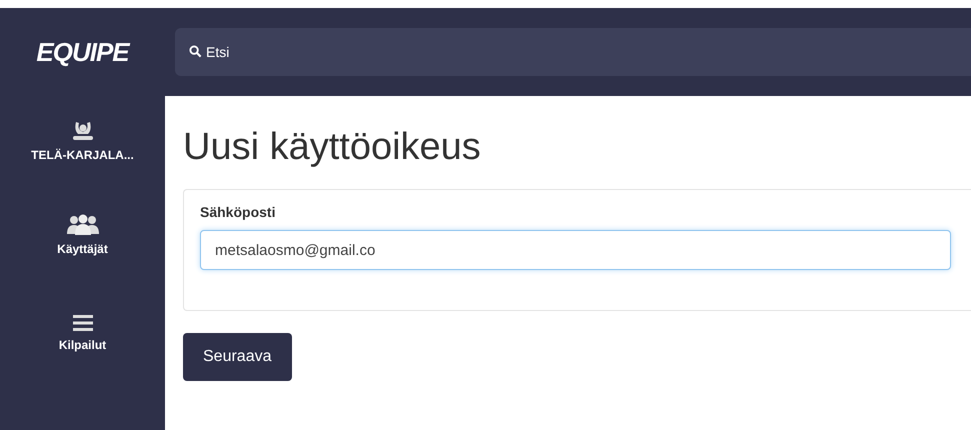 This screenshot has width=971, height=430. What do you see at coordinates (82, 52) in the screenshot?
I see `logo-text: EQUIPE` at bounding box center [82, 52].